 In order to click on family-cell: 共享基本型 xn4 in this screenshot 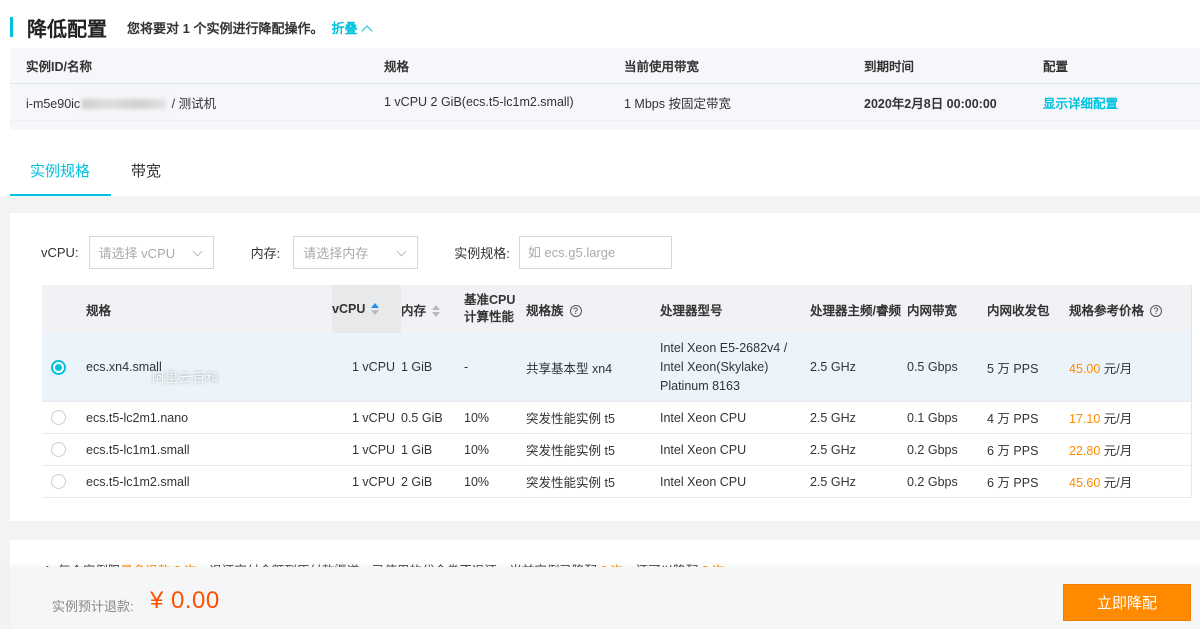, I will do `click(569, 368)`.